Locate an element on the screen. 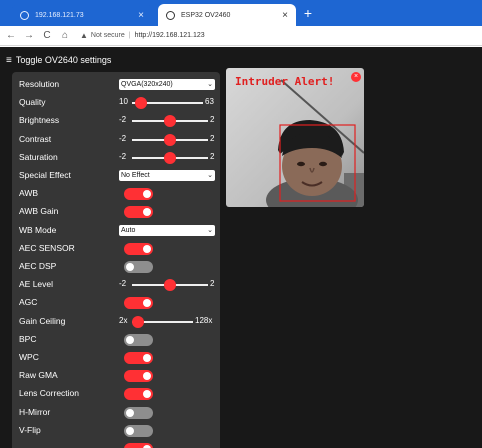 The width and height of the screenshot is (482, 448). setting-row-h-mirror: H-Mirror is located at coordinates (116, 413).